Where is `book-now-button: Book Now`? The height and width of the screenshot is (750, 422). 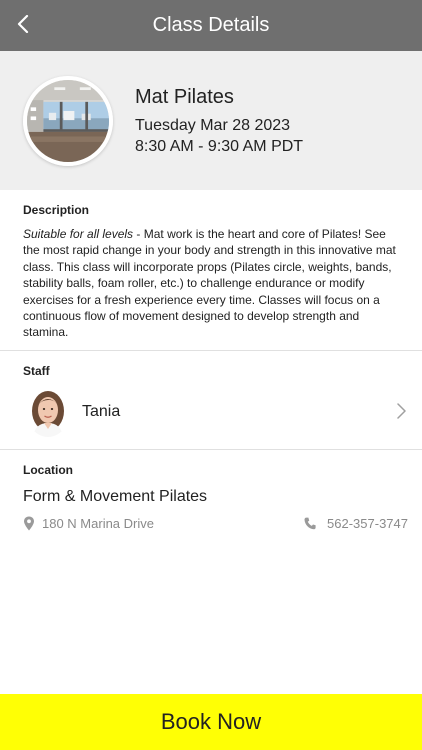 book-now-button: Book Now is located at coordinates (211, 722).